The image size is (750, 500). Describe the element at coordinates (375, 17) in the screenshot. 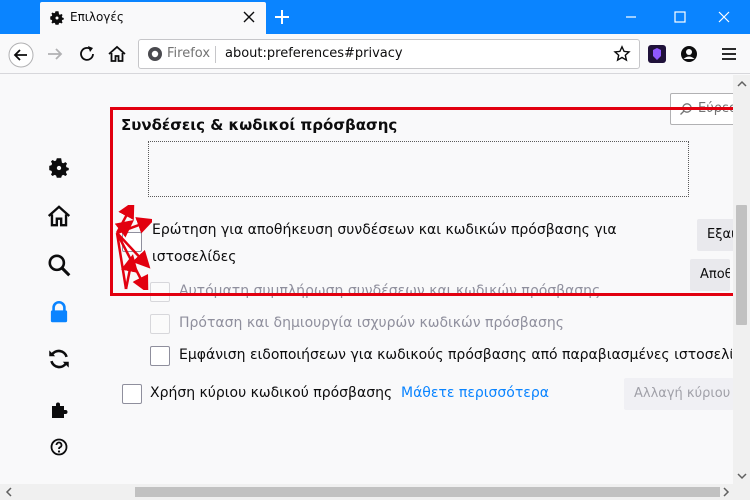

I see `title-bar: Επιλογές` at that location.